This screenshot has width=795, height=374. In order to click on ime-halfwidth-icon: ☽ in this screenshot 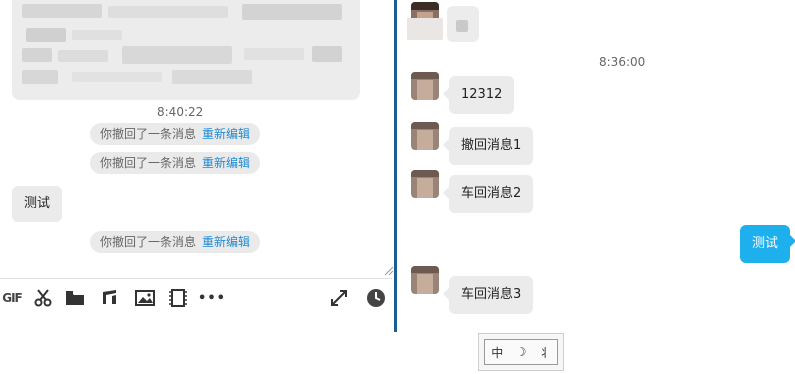, I will do `click(521, 352)`.